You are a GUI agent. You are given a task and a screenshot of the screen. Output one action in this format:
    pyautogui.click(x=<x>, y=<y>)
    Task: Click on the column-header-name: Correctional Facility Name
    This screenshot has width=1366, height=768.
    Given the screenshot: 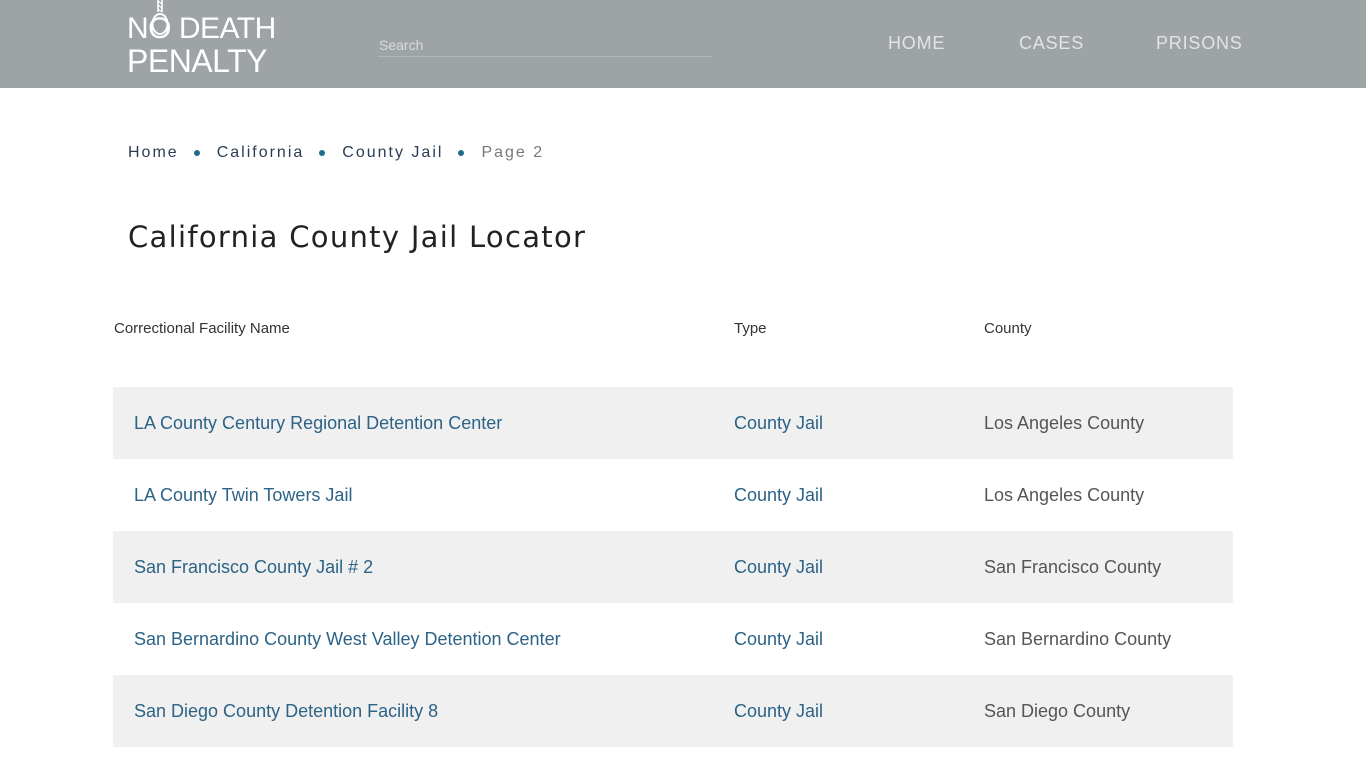 What is the action you would take?
    pyautogui.click(x=202, y=328)
    